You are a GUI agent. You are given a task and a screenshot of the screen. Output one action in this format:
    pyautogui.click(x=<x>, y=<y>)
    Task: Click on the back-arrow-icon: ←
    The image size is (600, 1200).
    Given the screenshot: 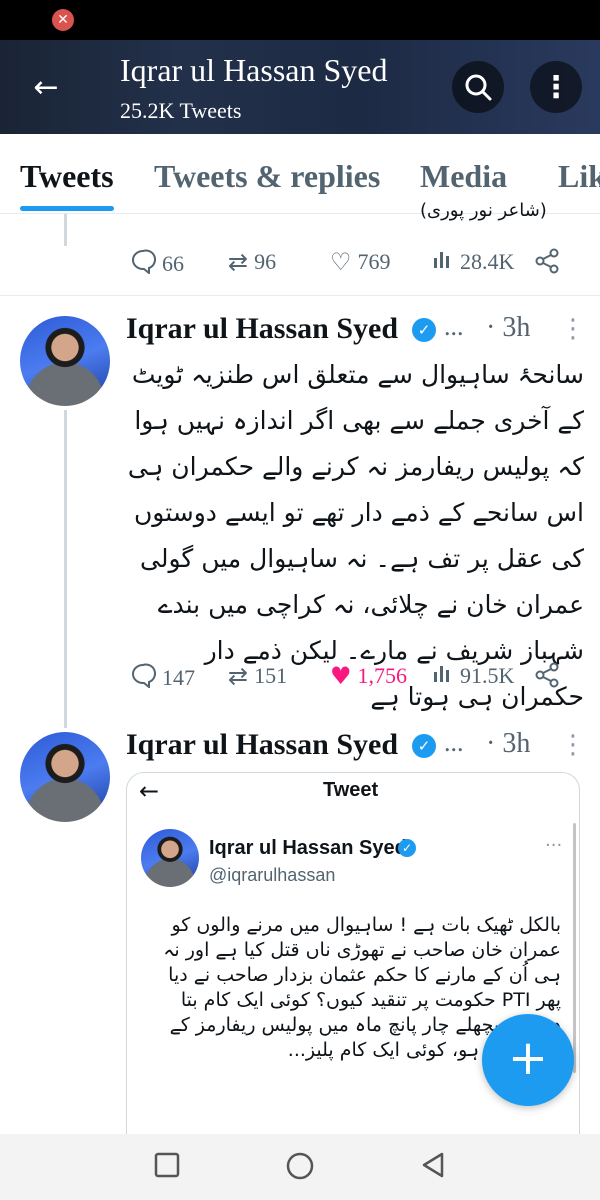 What is the action you would take?
    pyautogui.click(x=46, y=87)
    